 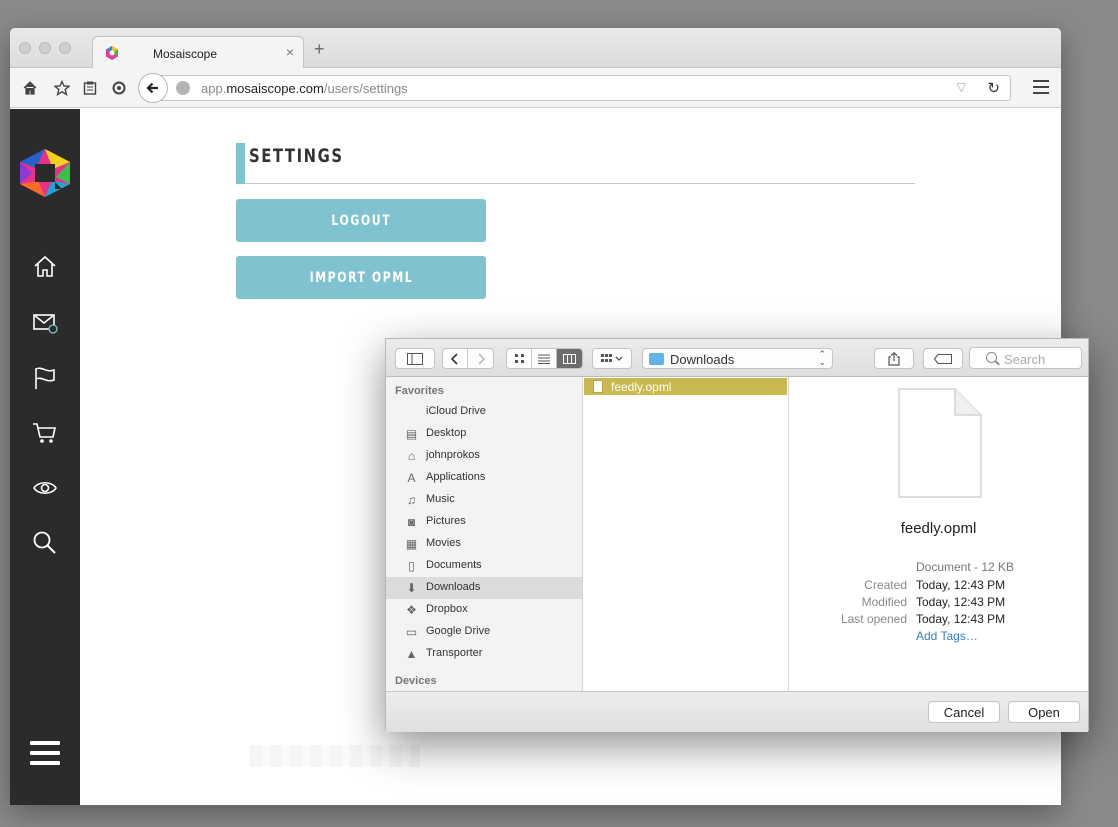 I want to click on sidebar-menu-icon, so click(x=45, y=754).